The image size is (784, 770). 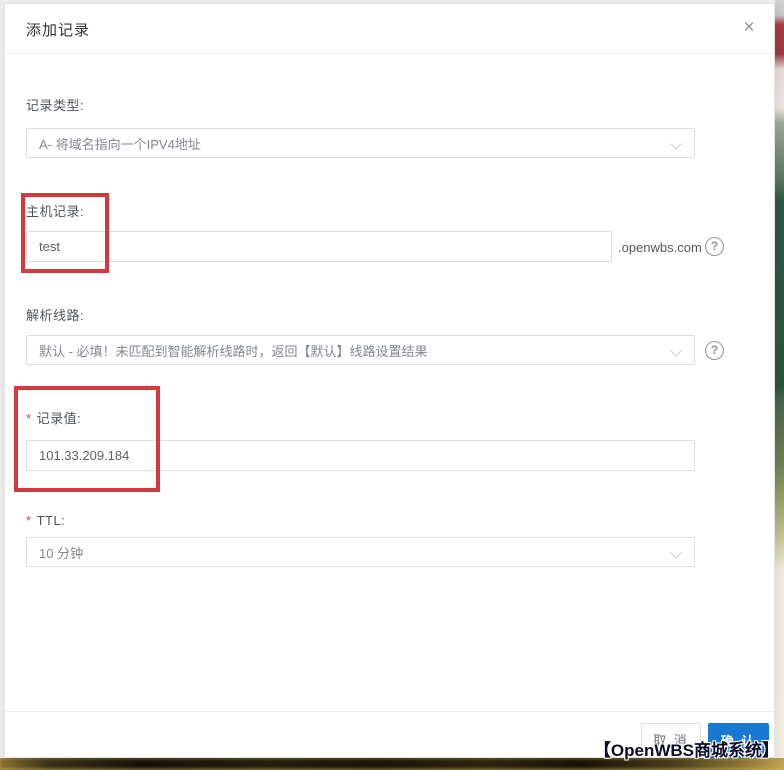 What do you see at coordinates (738, 740) in the screenshot?
I see `confirm-button: 确 认` at bounding box center [738, 740].